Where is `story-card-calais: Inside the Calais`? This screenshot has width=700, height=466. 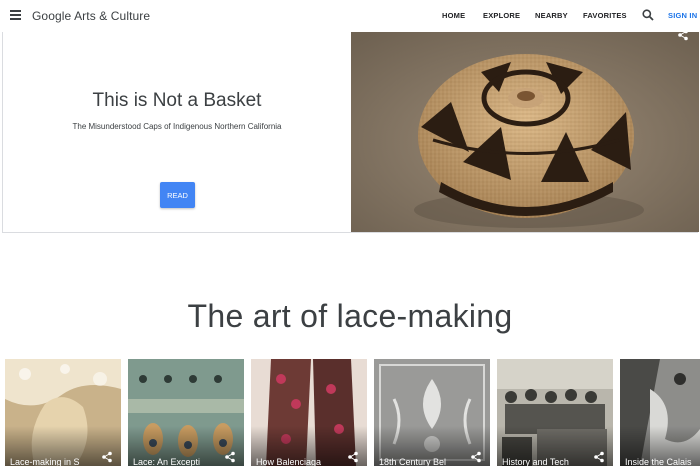
story-card-calais: Inside the Calais is located at coordinates (660, 412).